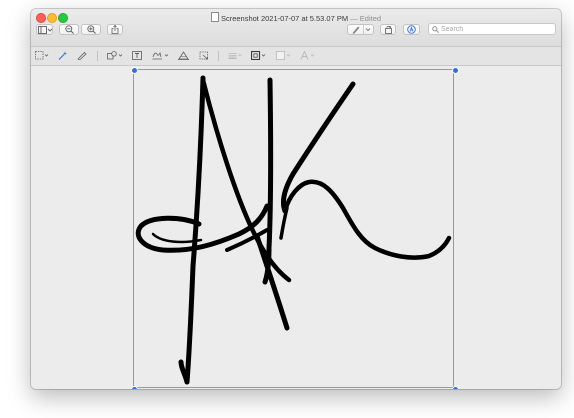 The width and height of the screenshot is (574, 418). I want to click on shape-style-icon, so click(235, 56).